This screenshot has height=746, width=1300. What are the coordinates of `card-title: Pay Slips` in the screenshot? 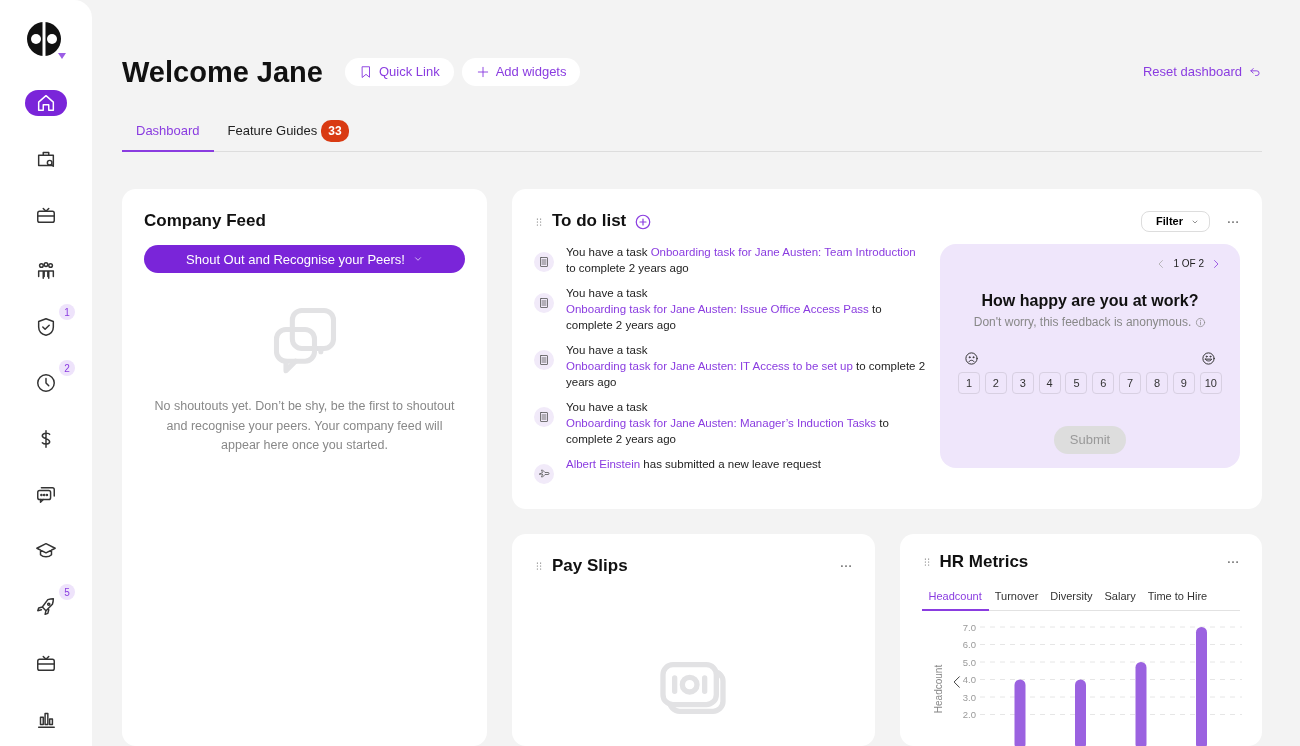 It's located at (590, 566).